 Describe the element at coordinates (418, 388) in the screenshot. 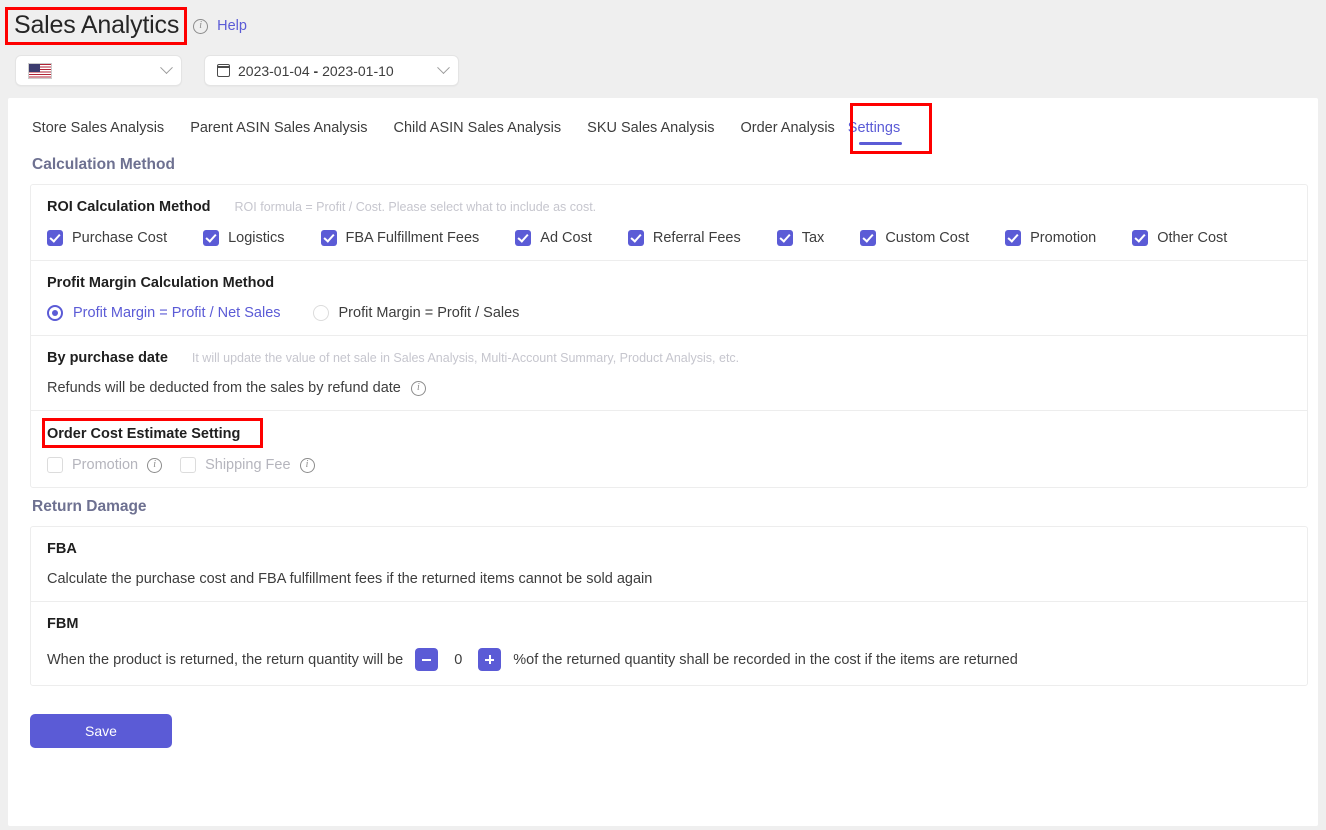

I see `refund-note-info-icon: i` at that location.